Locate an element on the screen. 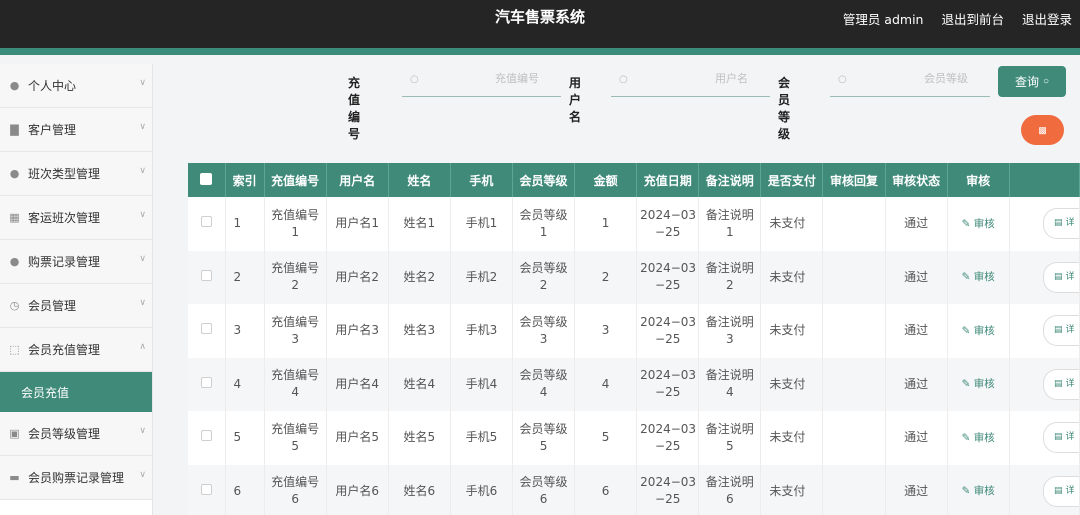 This screenshot has width=1080, height=515. sidebar-item: ◷ 会员管理 ∨ is located at coordinates (76, 306).